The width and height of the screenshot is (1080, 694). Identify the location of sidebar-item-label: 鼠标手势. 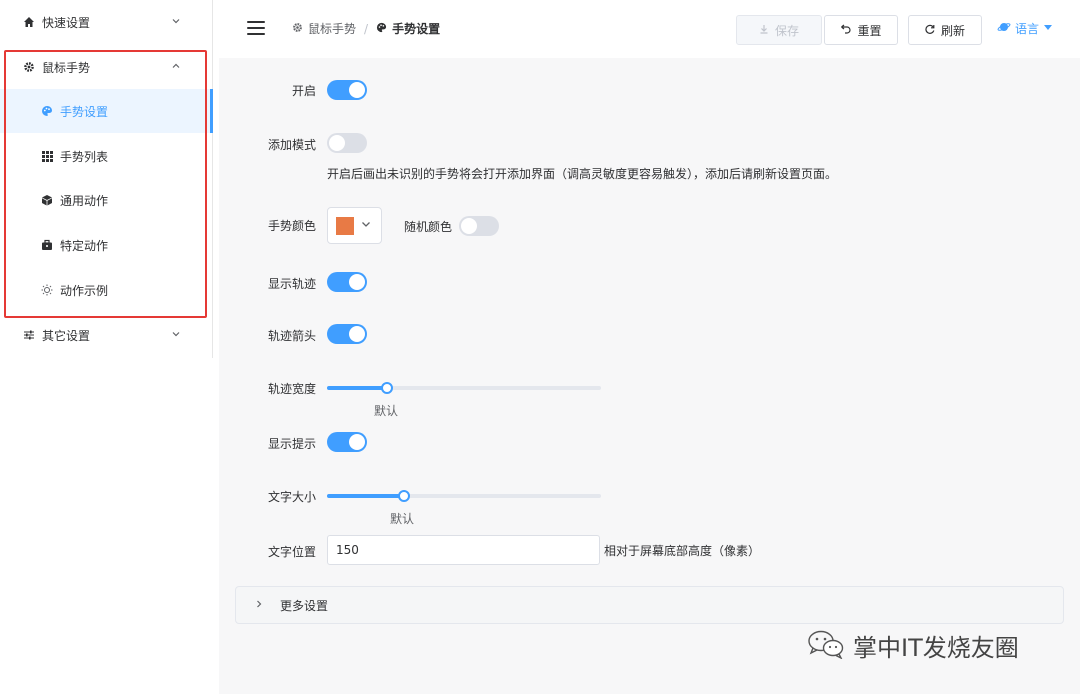
(66, 67).